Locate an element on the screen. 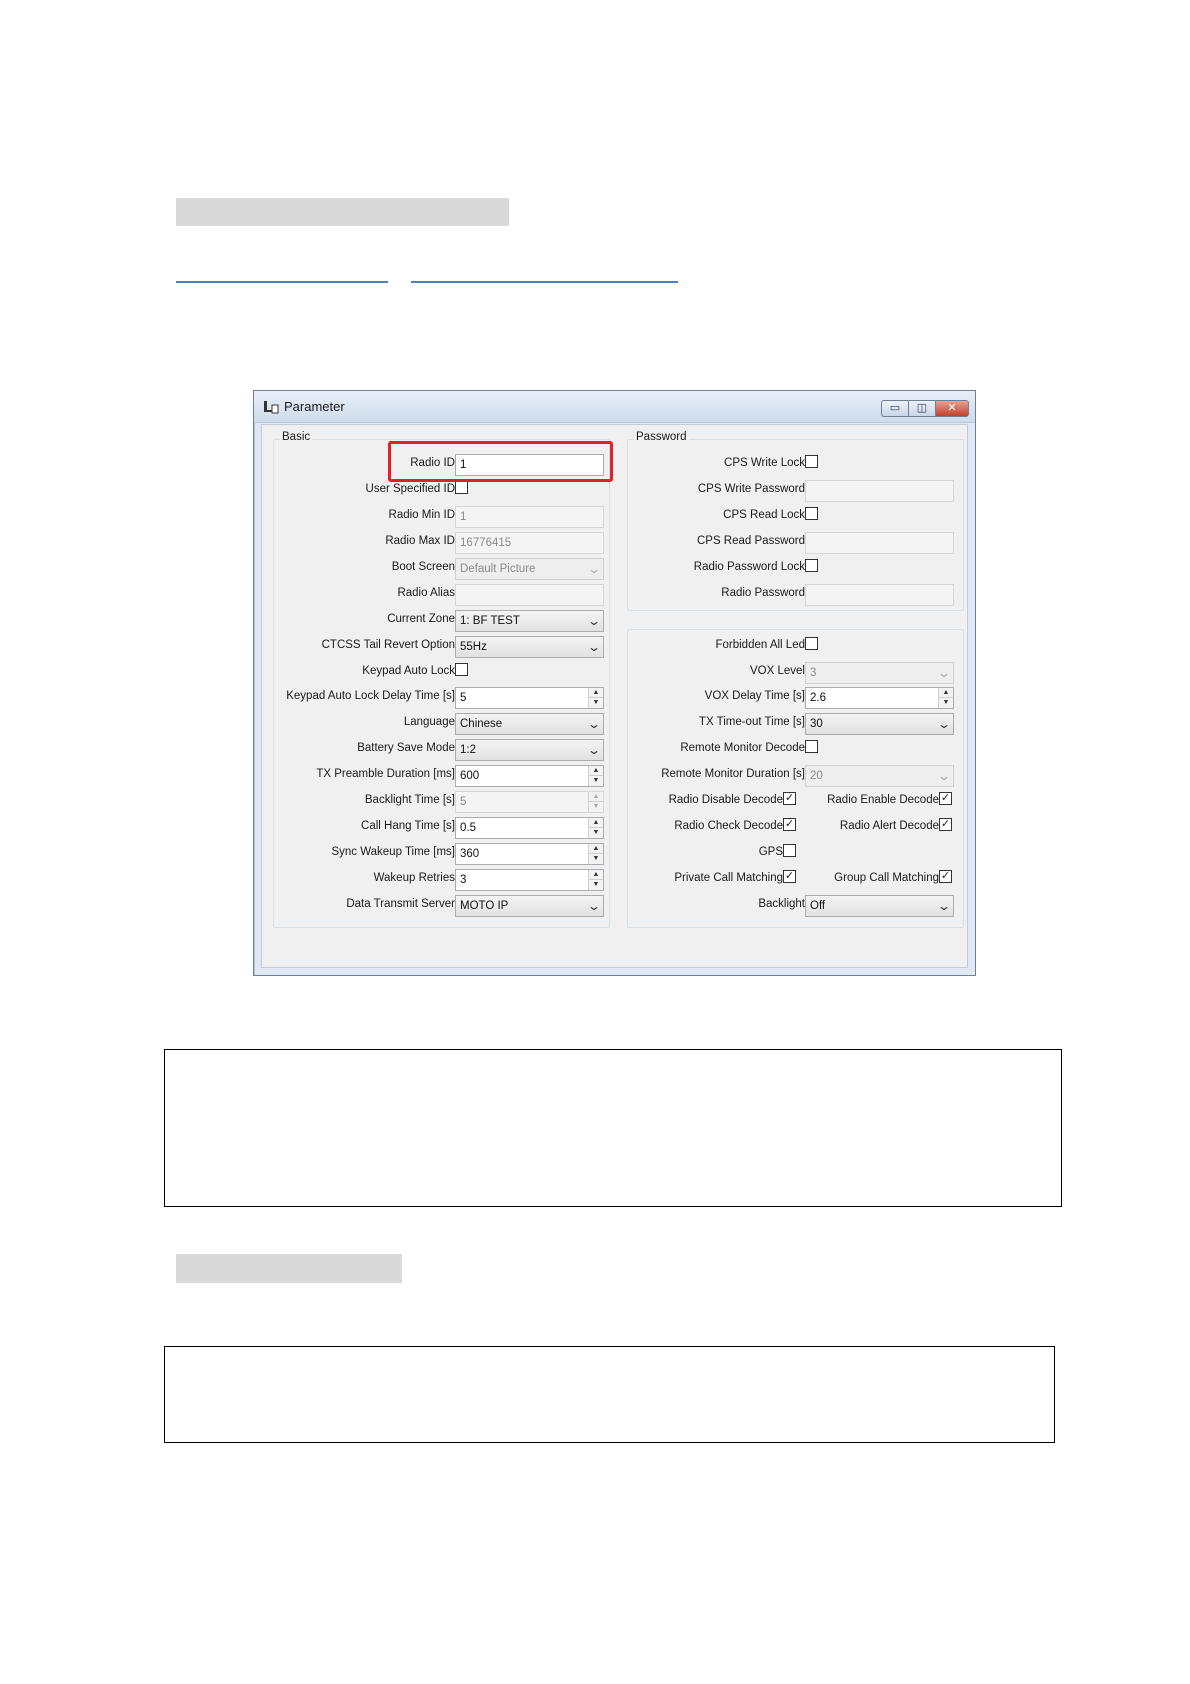 The width and height of the screenshot is (1190, 1684). group-call-matching-checkbox: ✓ is located at coordinates (945, 876).